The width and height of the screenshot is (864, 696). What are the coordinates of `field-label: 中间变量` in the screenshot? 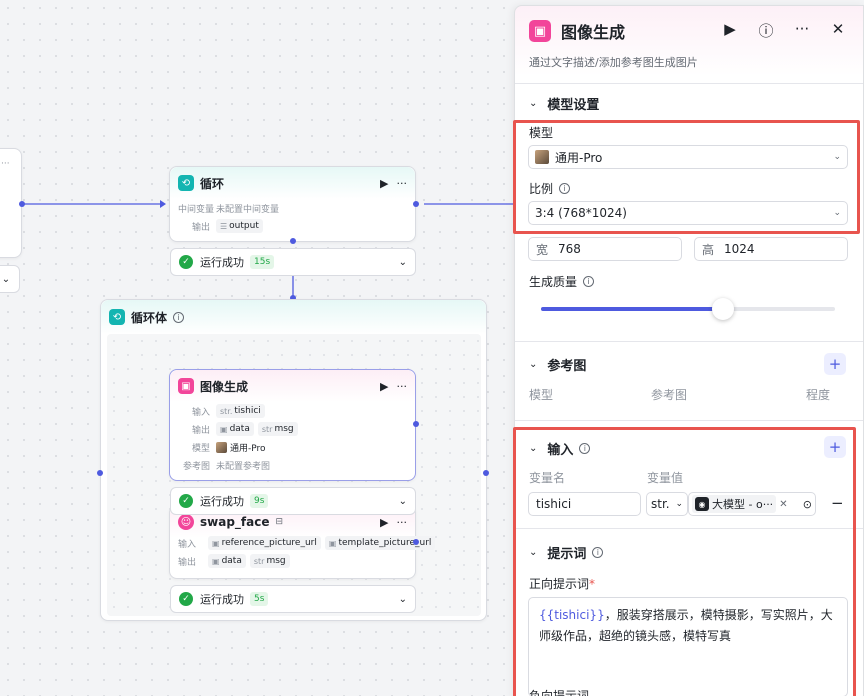 It's located at (196, 209).